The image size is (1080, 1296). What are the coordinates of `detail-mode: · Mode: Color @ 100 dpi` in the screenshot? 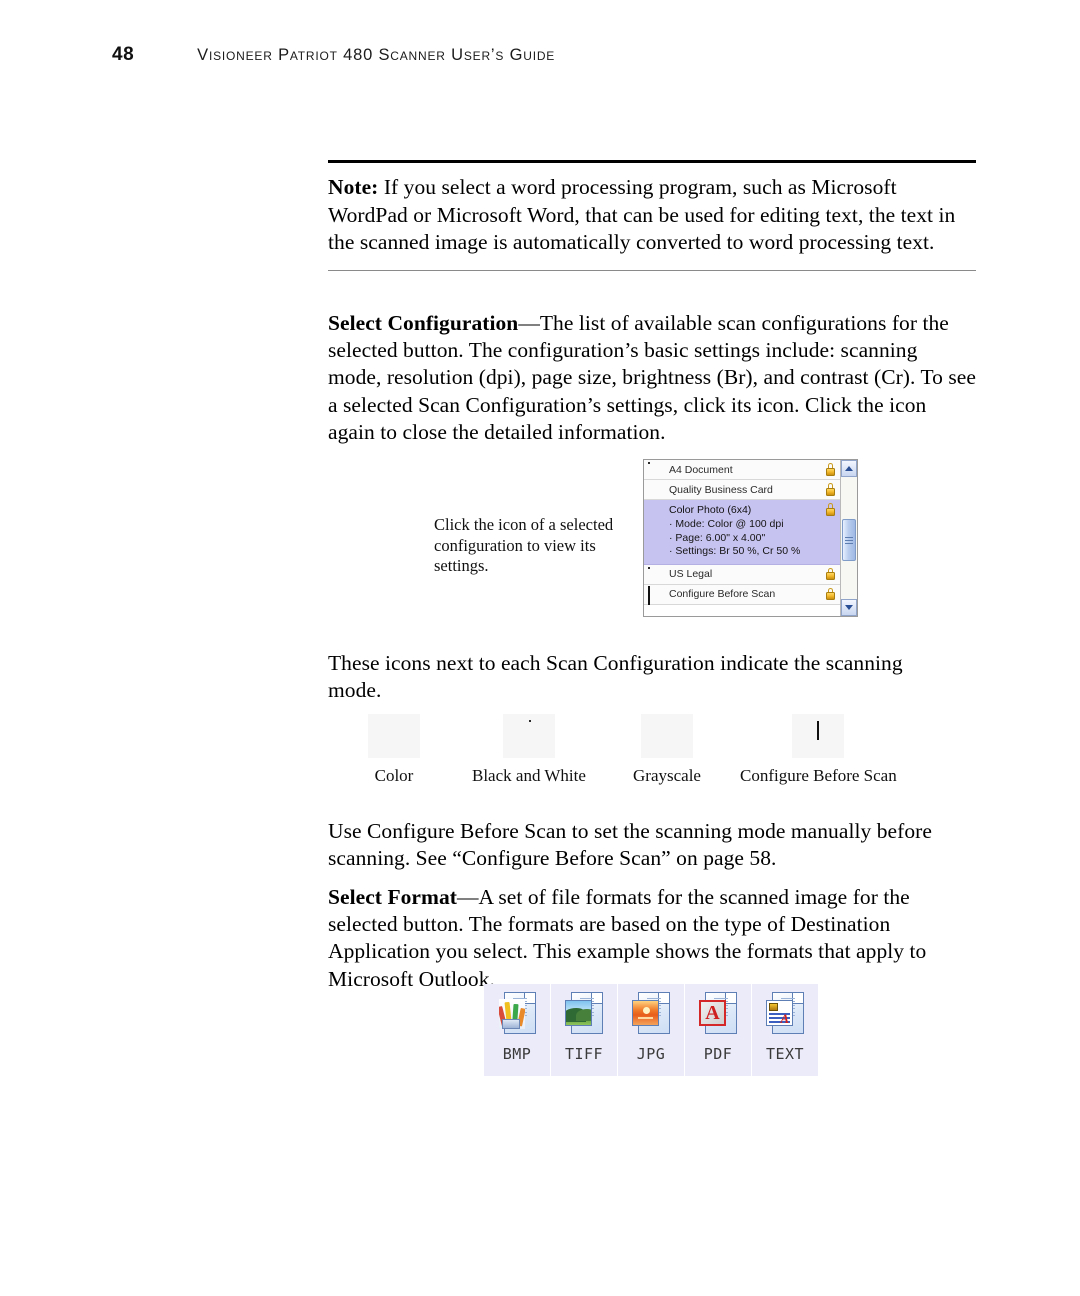 It's located at (726, 524).